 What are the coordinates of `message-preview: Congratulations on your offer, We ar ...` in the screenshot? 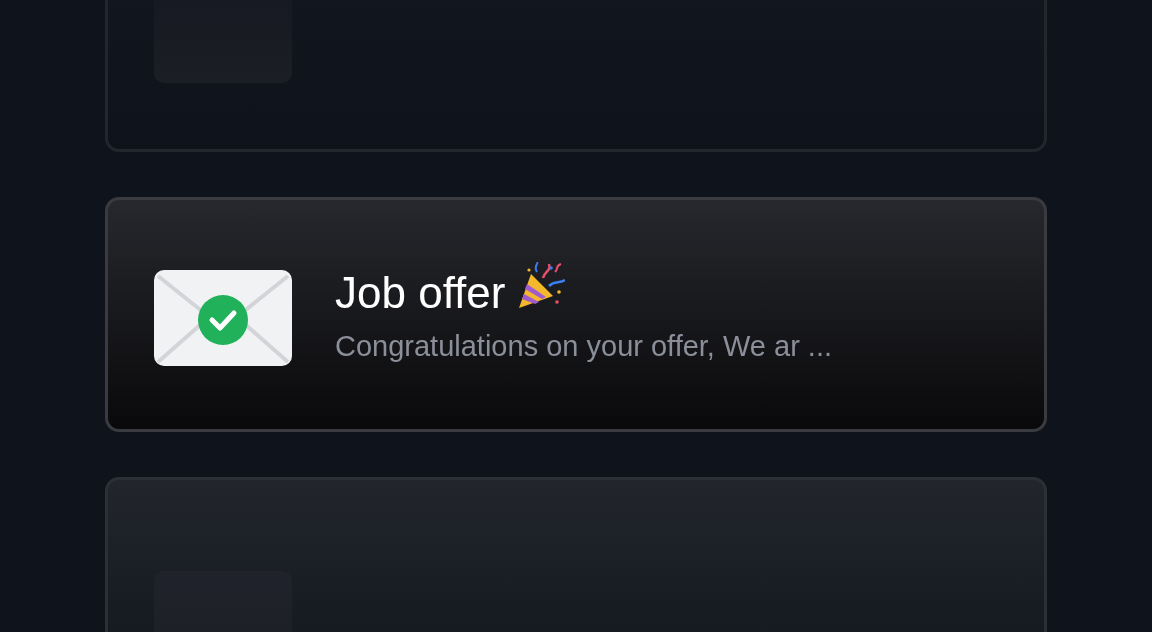 It's located at (584, 346).